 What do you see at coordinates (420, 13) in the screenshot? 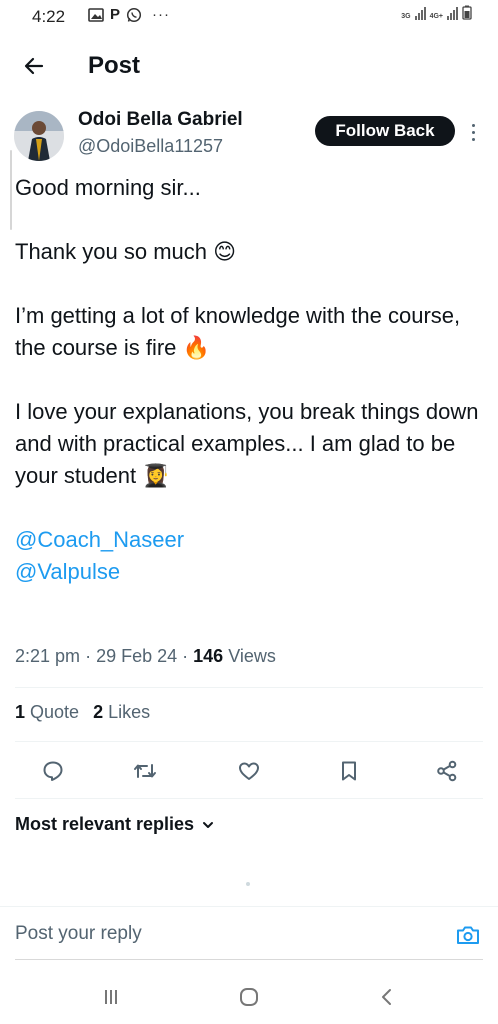
I see `signal-icon` at bounding box center [420, 13].